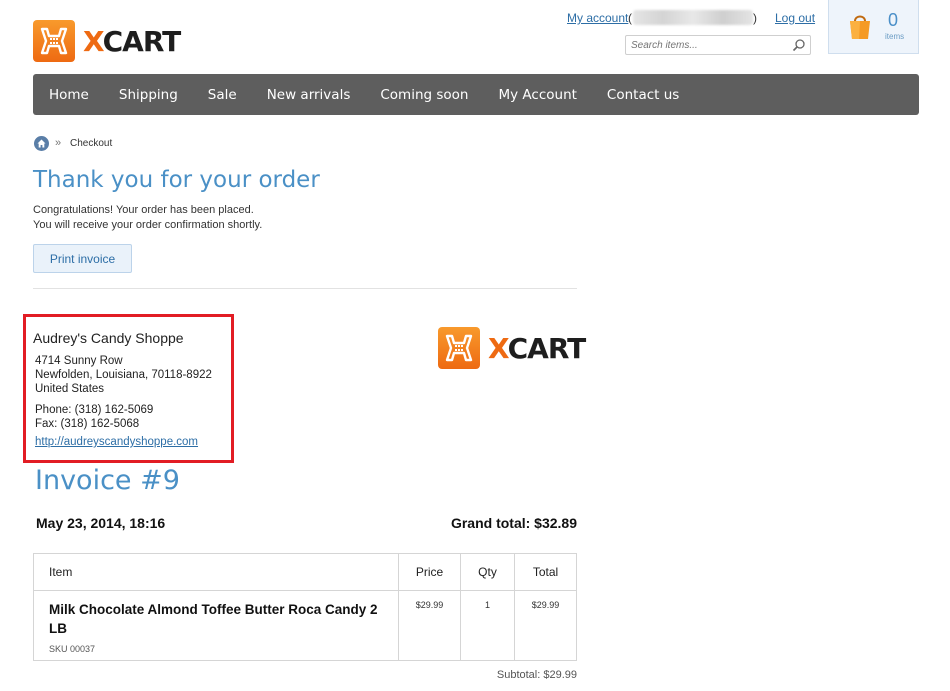 Image resolution: width=950 pixels, height=691 pixels. I want to click on cart-count: 0, so click(893, 20).